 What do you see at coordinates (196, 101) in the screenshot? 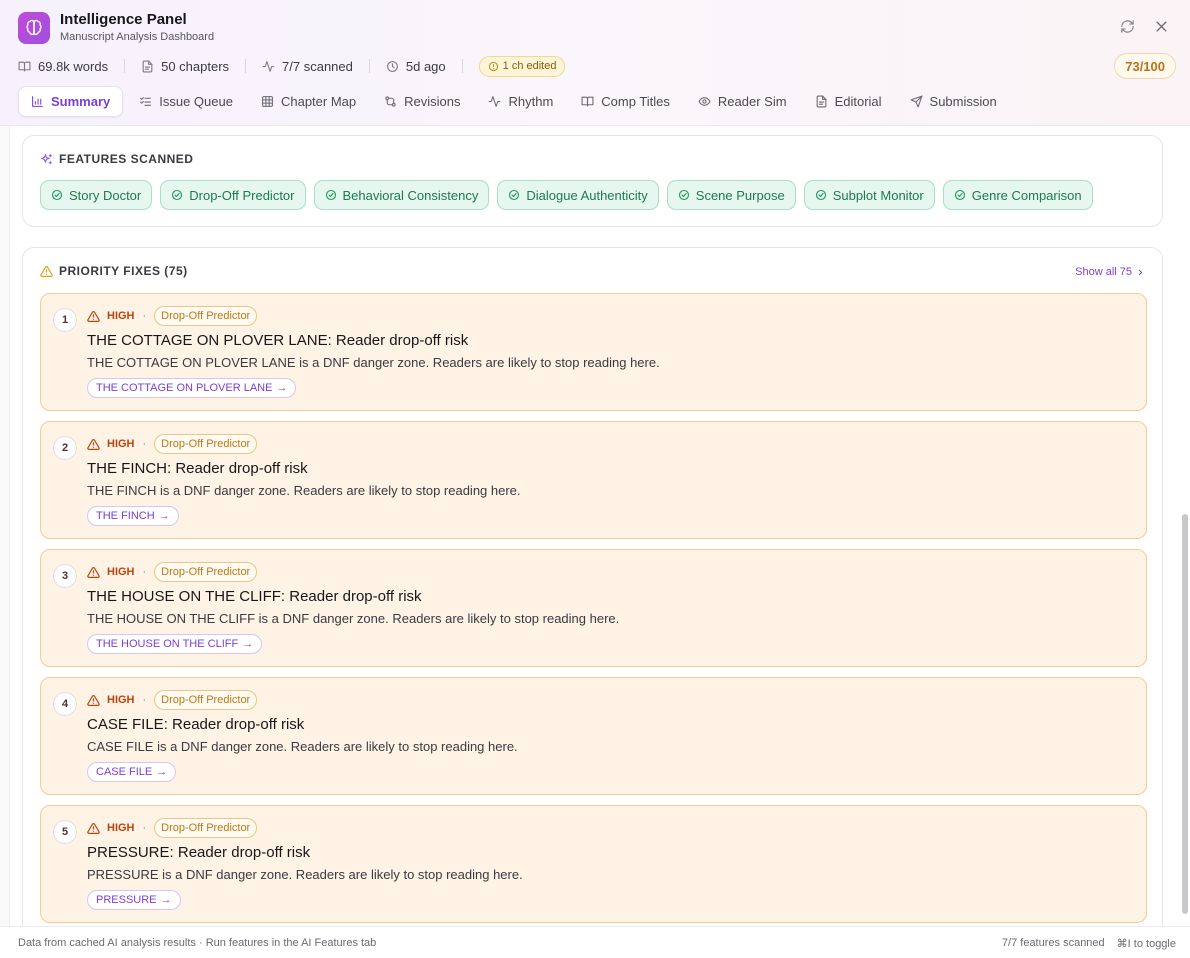
I see `tab-label: Issue Queue` at bounding box center [196, 101].